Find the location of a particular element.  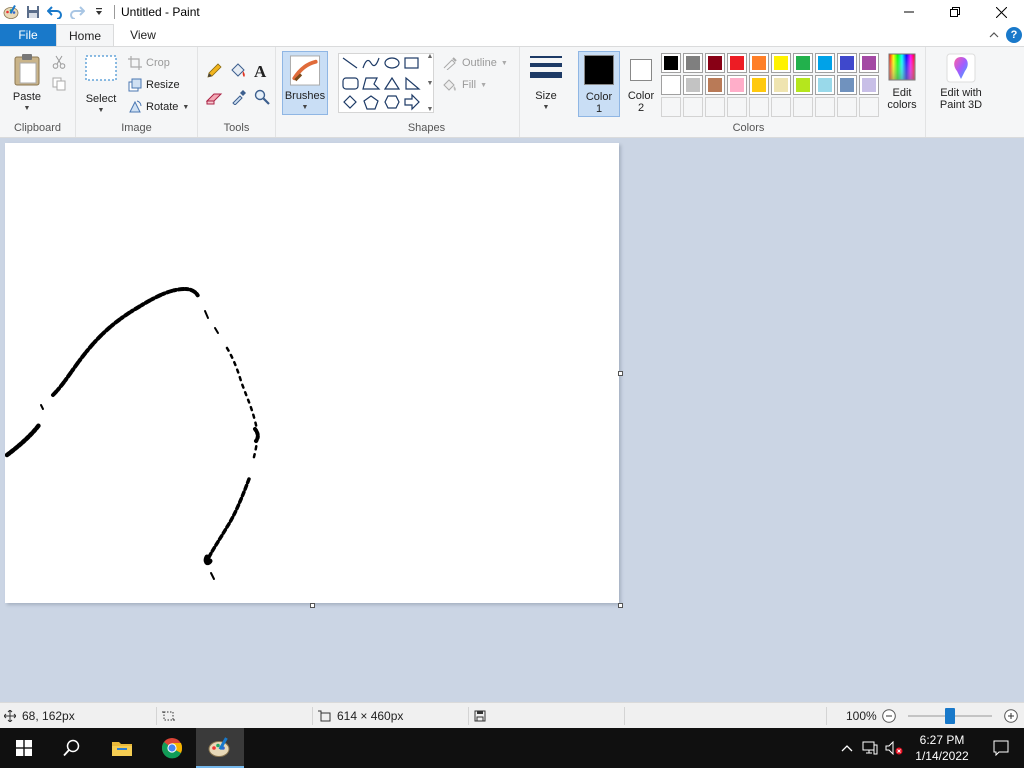

right-arrow-shape-icon is located at coordinates (412, 102).